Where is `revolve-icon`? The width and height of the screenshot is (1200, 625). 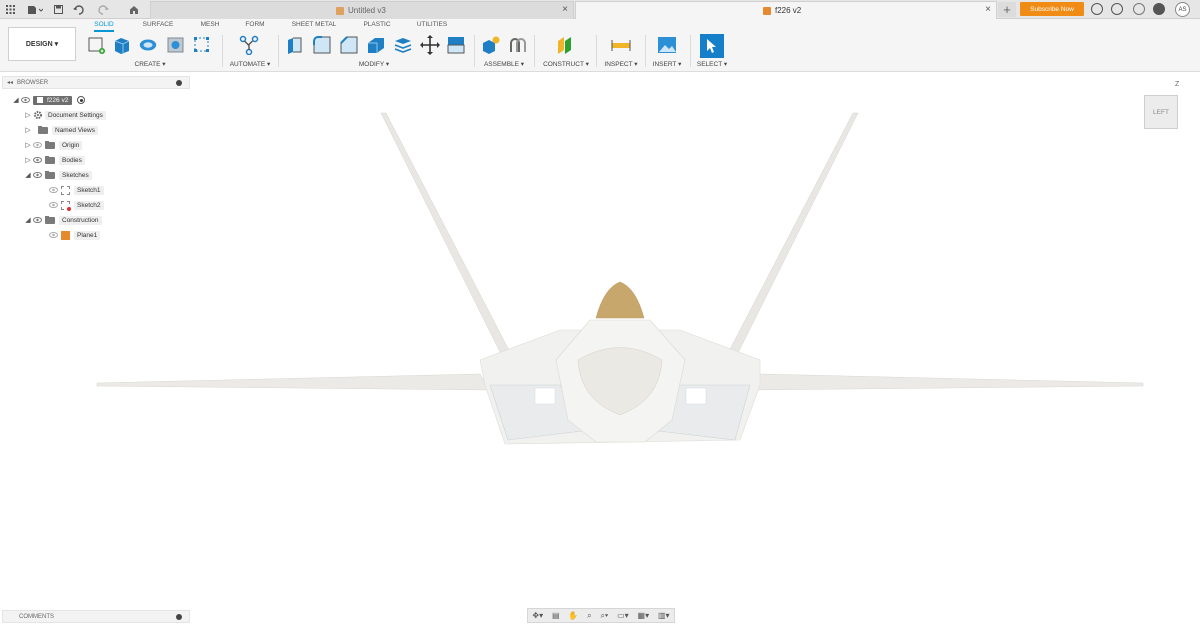 revolve-icon is located at coordinates (148, 45).